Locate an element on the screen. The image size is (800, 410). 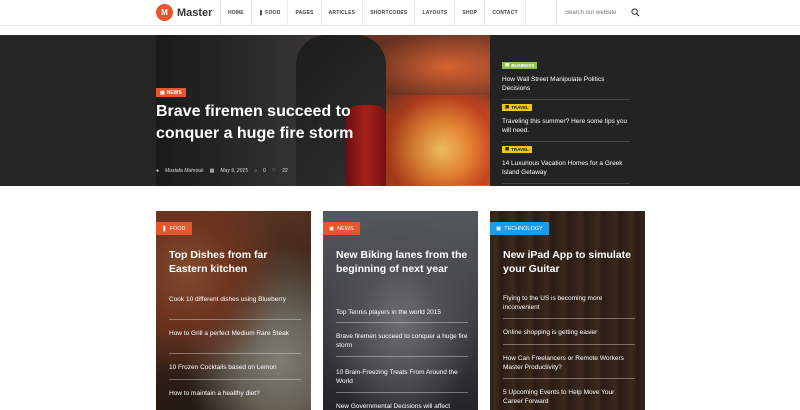
list-item: Top Tennis players in the world 2015 is located at coordinates (402, 312).